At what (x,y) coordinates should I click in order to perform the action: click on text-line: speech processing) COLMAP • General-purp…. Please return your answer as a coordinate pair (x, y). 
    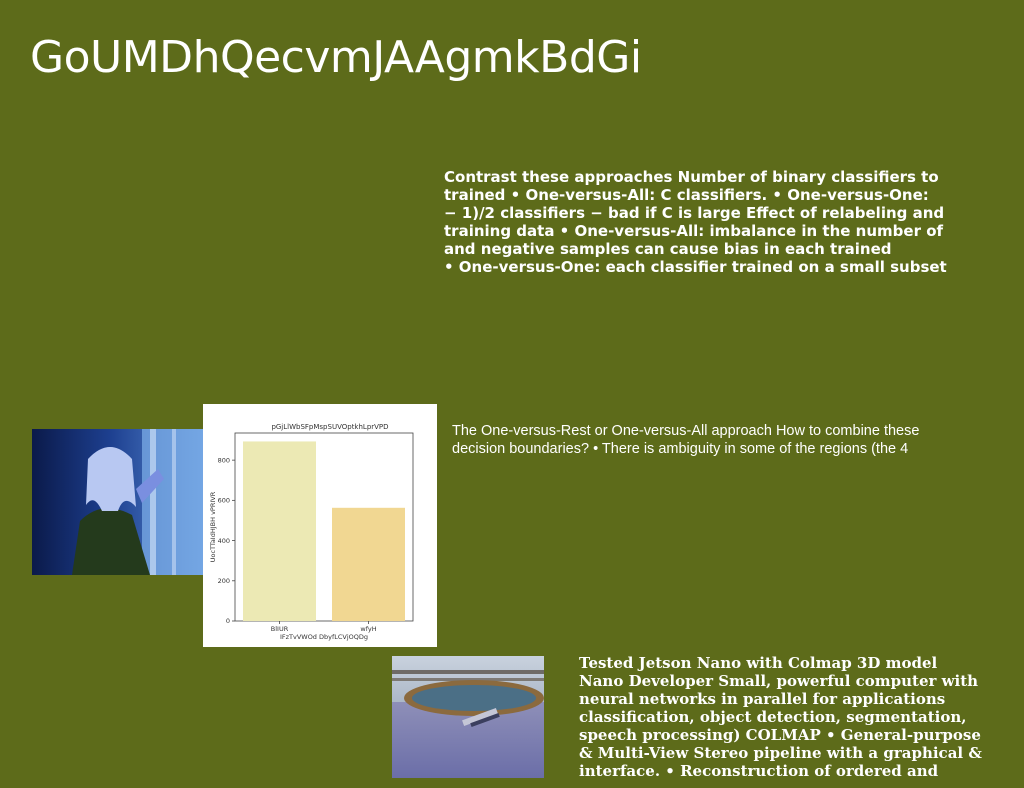
    Looking at the image, I should click on (780, 735).